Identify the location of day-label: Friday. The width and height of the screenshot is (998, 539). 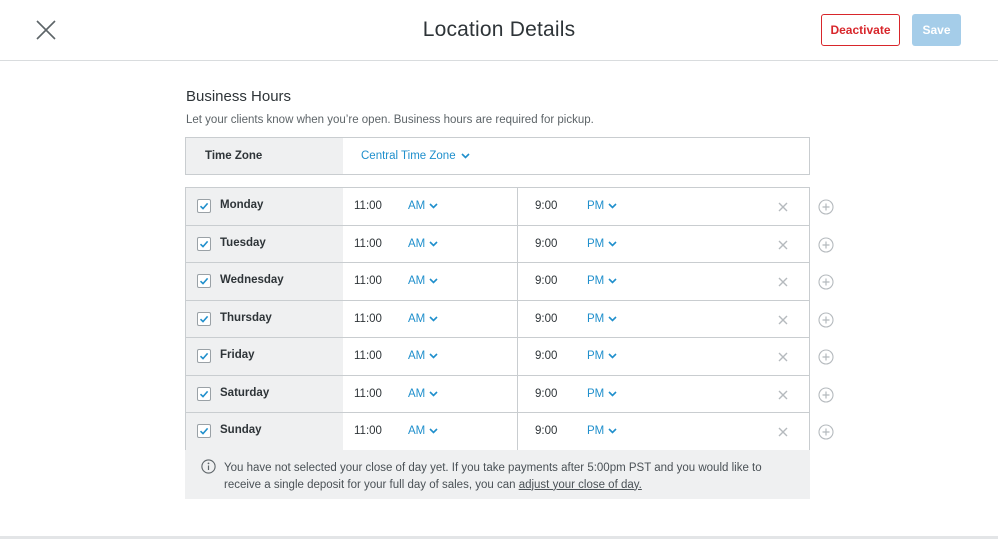
(237, 355).